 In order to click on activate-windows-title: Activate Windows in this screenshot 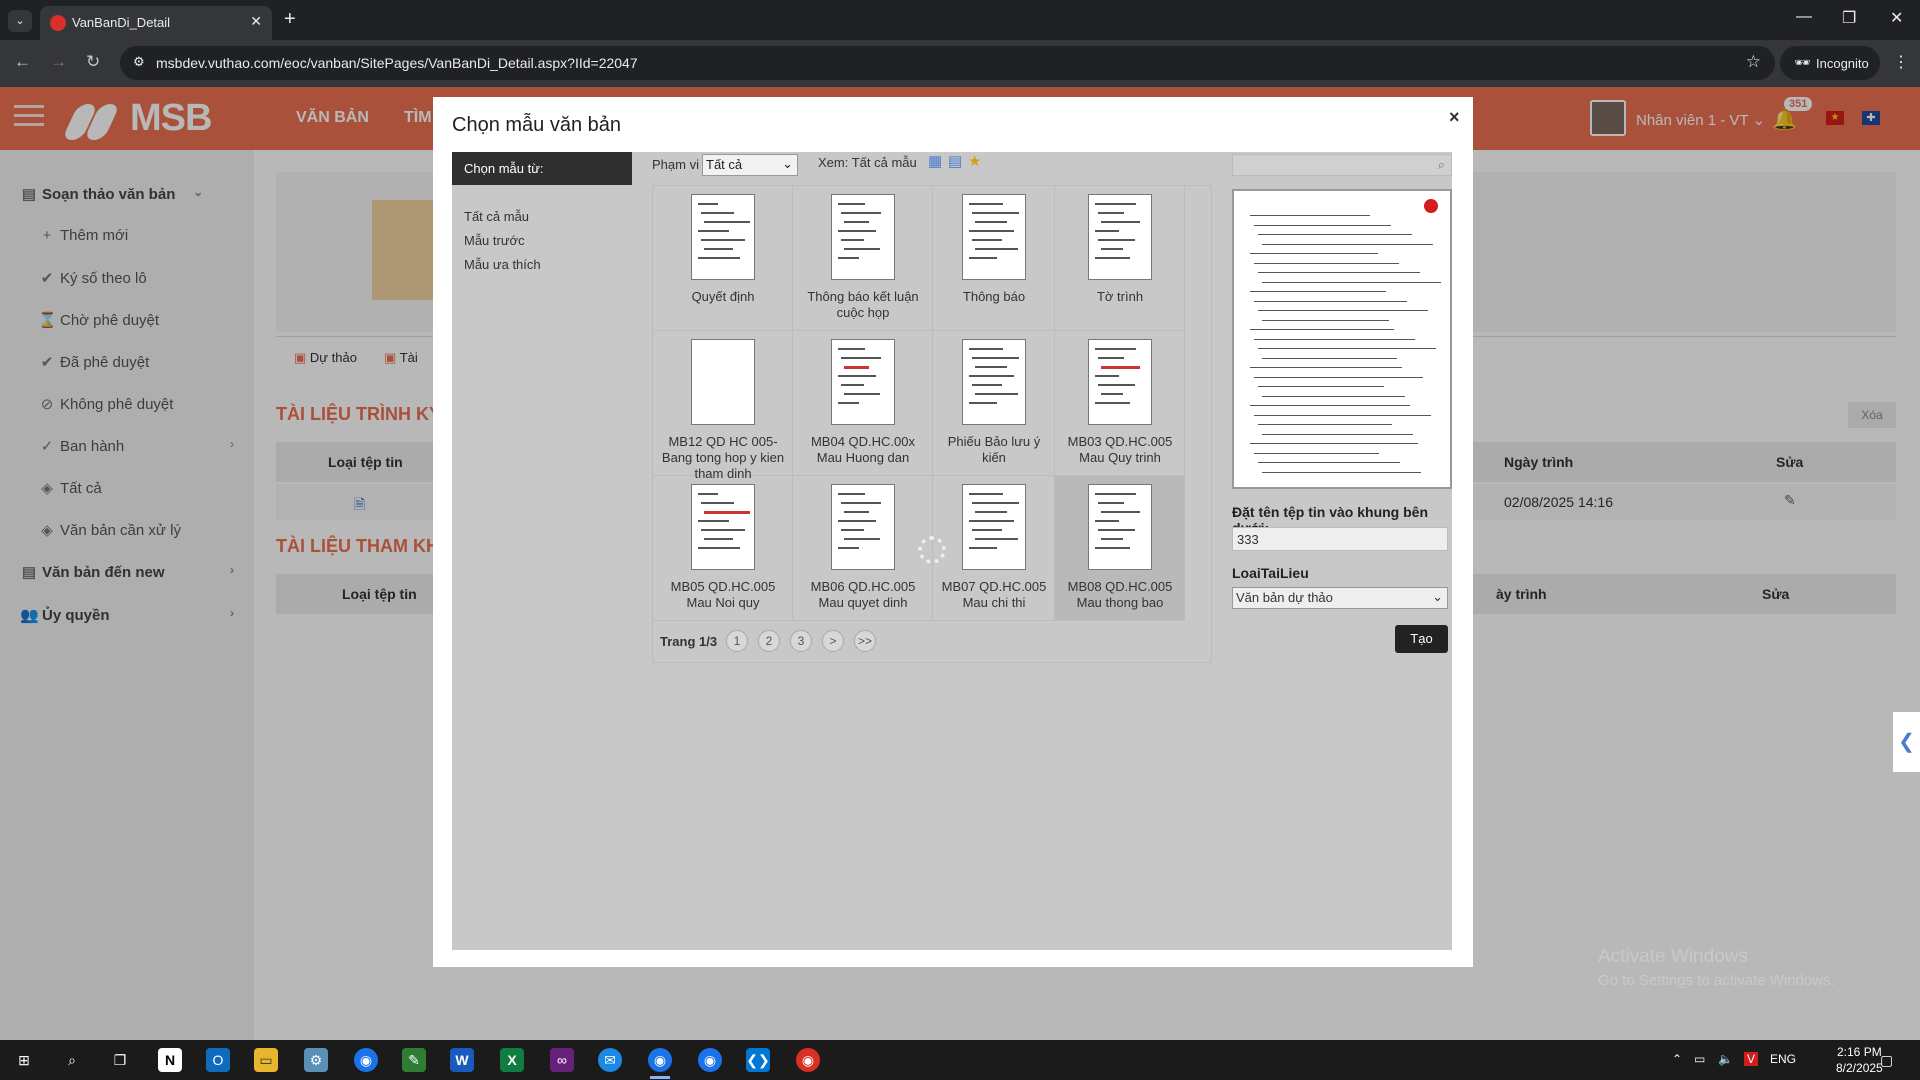, I will do `click(1673, 956)`.